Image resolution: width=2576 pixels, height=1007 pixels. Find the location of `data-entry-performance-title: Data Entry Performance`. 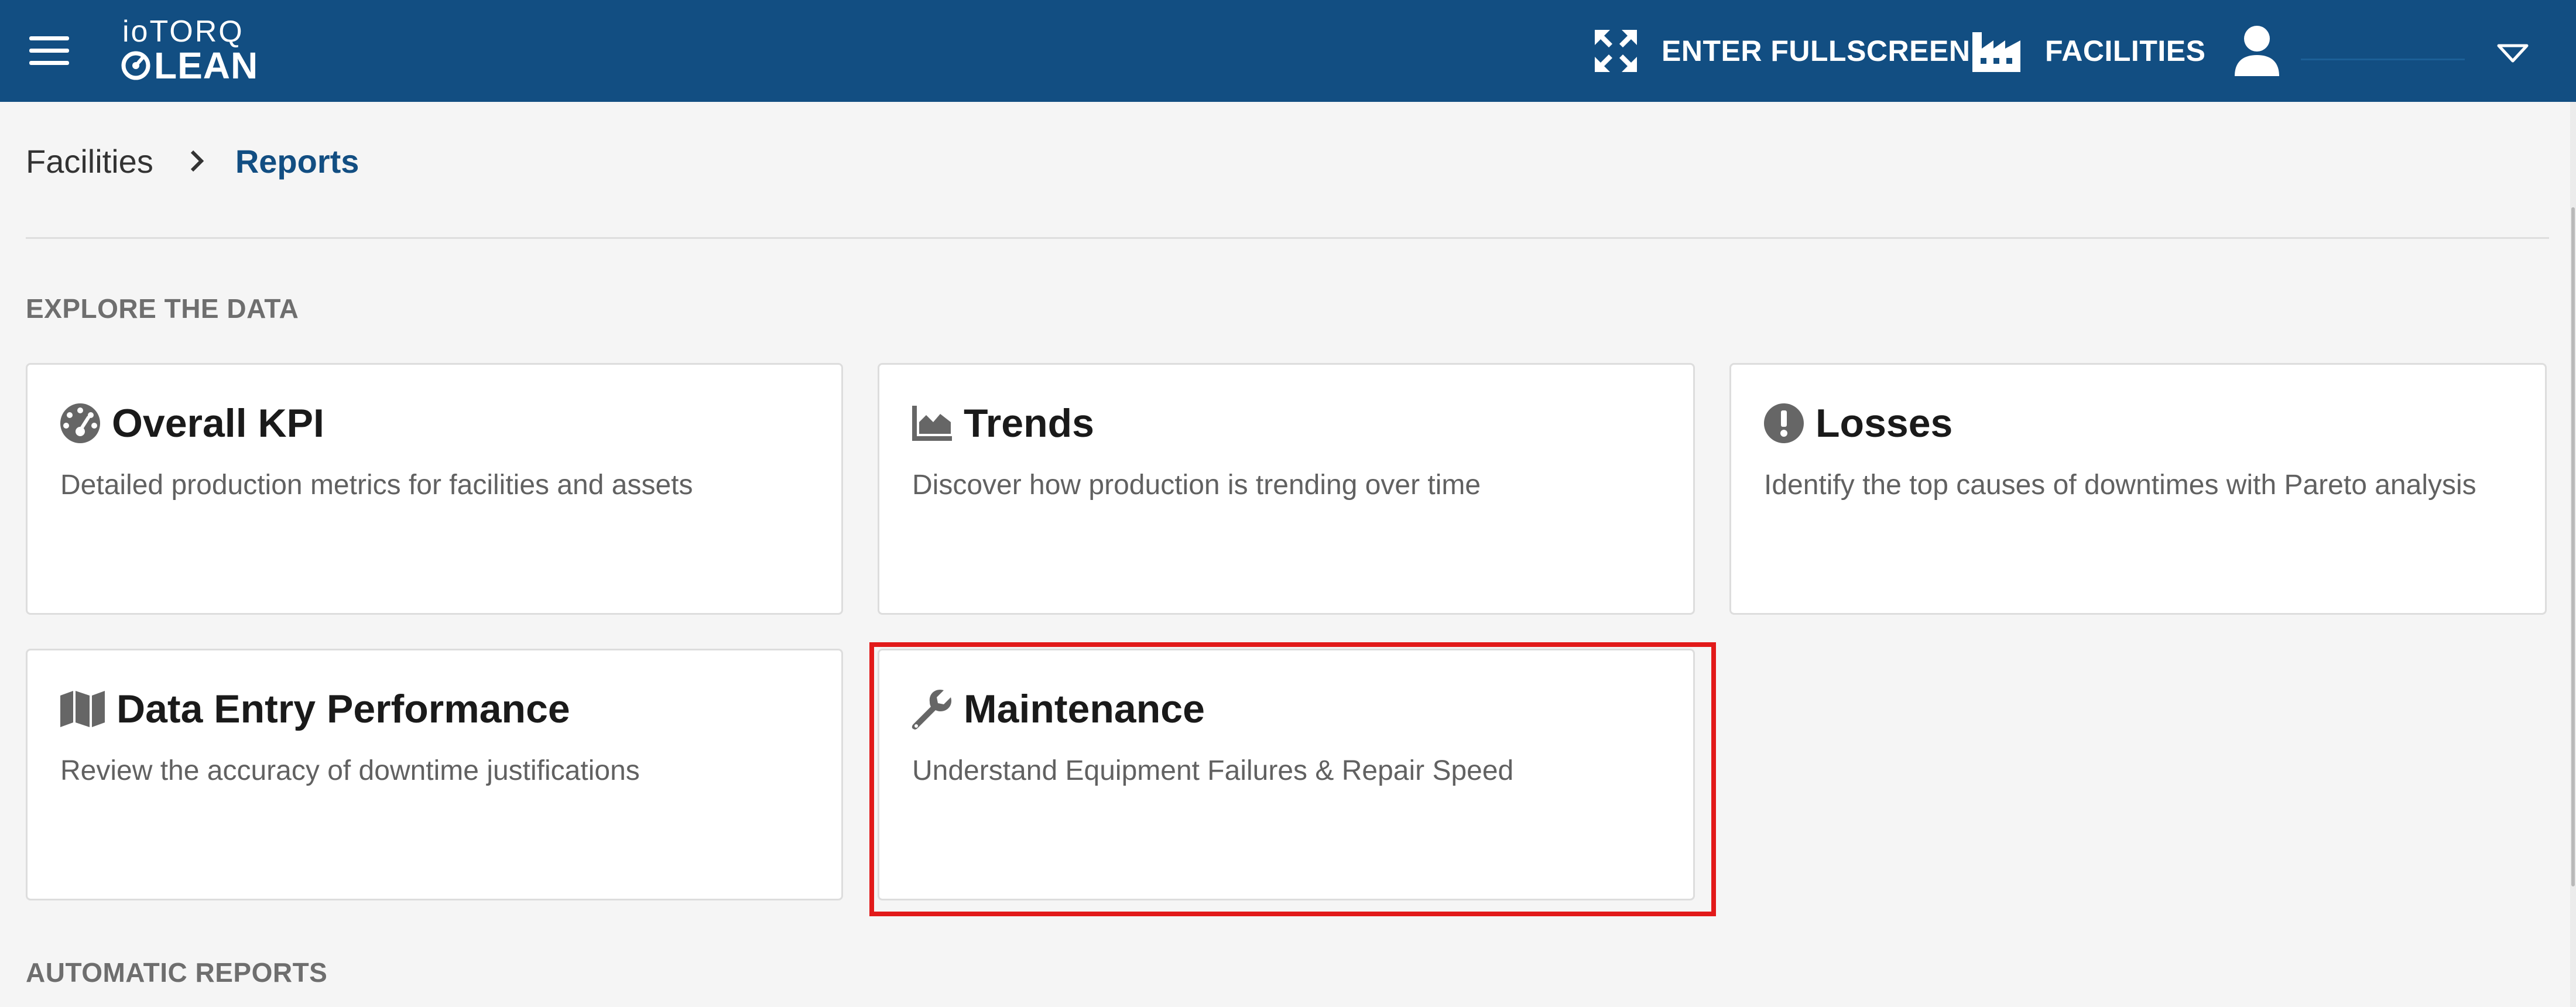

data-entry-performance-title: Data Entry Performance is located at coordinates (343, 709).